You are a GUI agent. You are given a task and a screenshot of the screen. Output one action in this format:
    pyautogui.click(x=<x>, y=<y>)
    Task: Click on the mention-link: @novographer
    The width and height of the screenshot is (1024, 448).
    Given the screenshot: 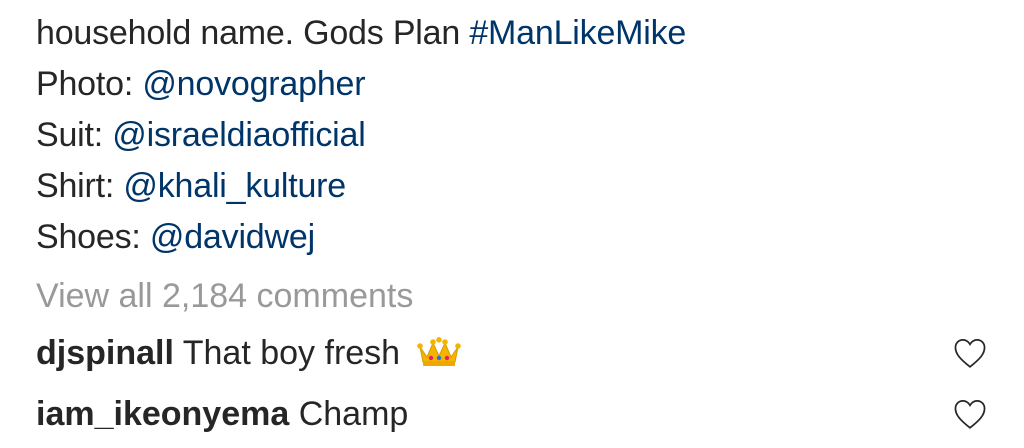 What is the action you would take?
    pyautogui.click(x=253, y=84)
    